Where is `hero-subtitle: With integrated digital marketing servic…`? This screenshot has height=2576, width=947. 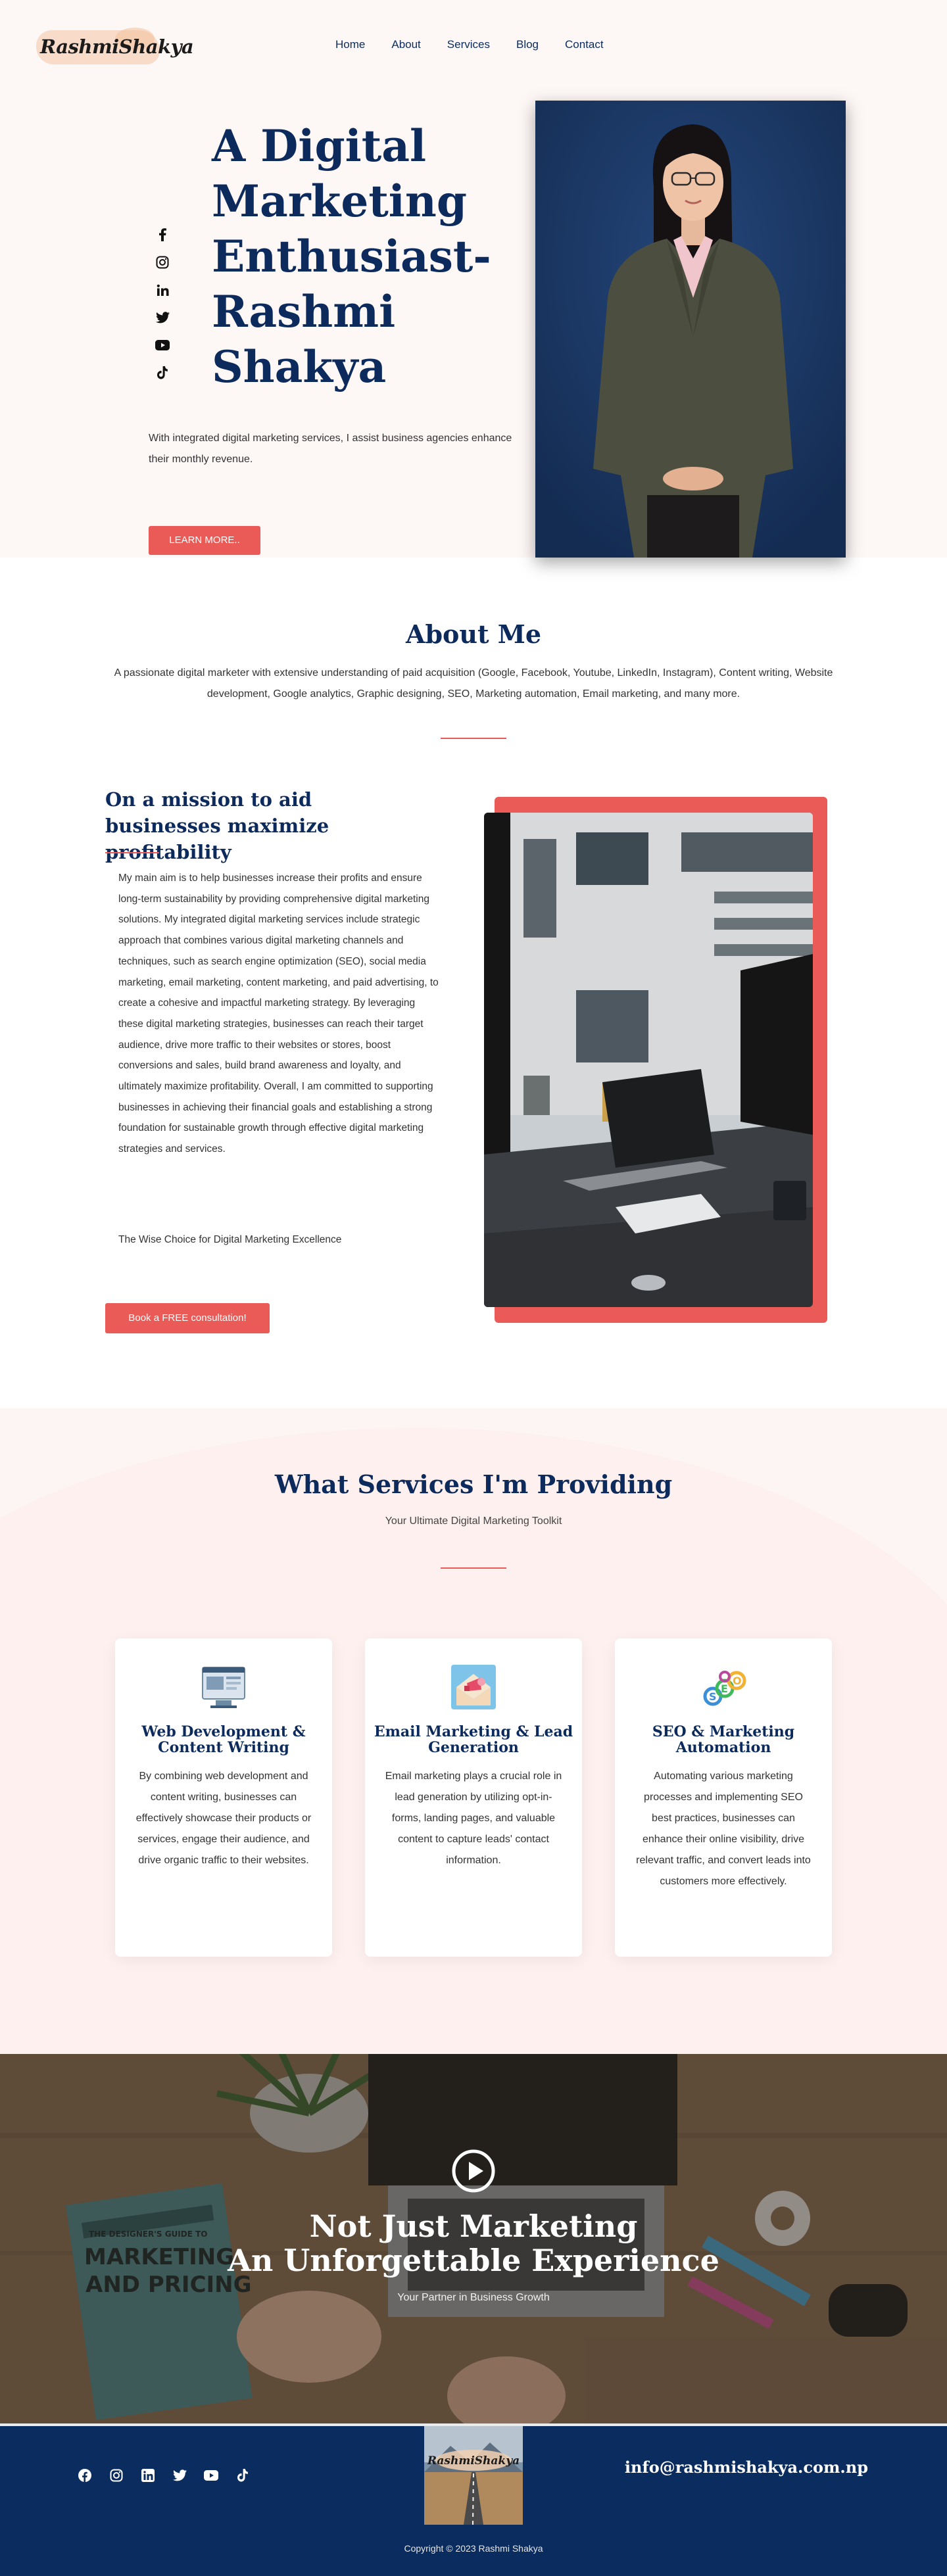
hero-subtitle: With integrated digital marketing servic… is located at coordinates (330, 449).